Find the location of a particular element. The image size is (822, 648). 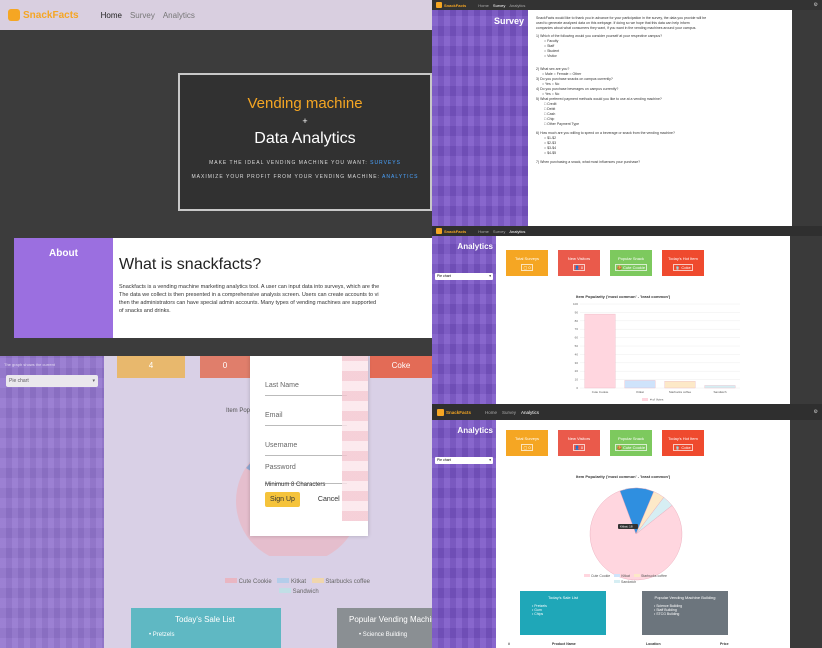

last-name-placeholder: Last Name is located at coordinates (282, 385).